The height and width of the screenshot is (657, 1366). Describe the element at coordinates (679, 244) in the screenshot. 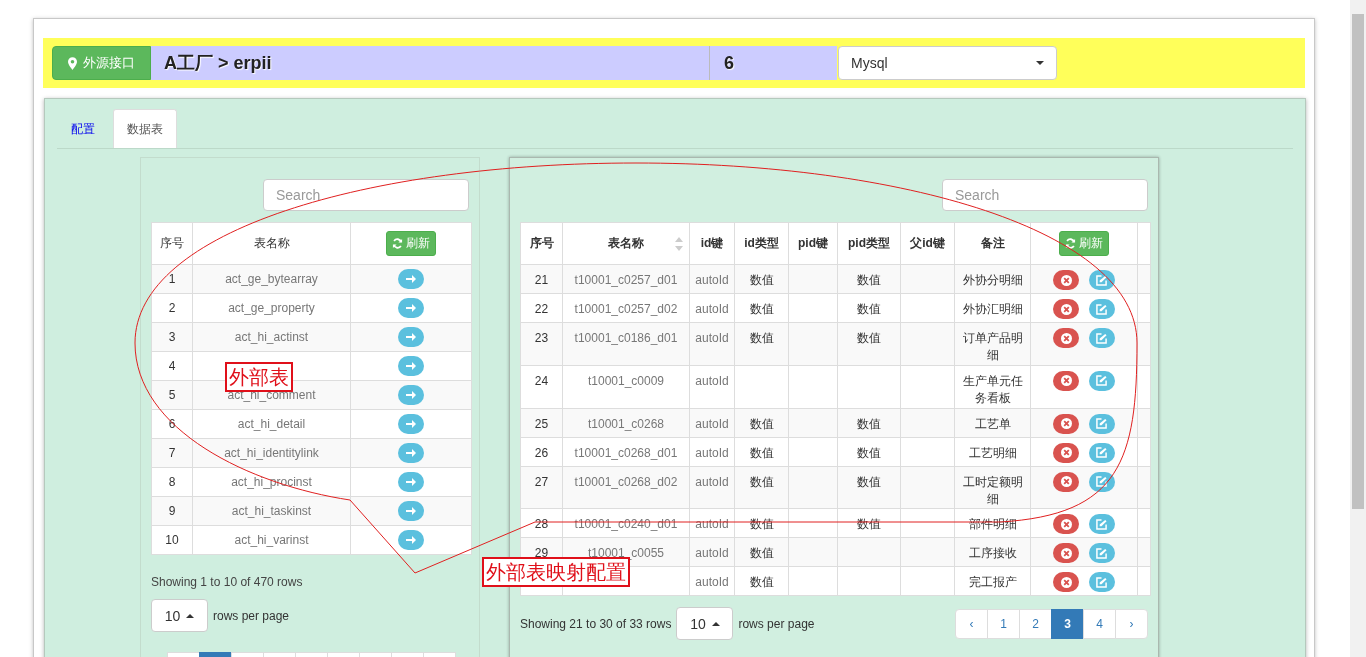

I see `sort-icon` at that location.